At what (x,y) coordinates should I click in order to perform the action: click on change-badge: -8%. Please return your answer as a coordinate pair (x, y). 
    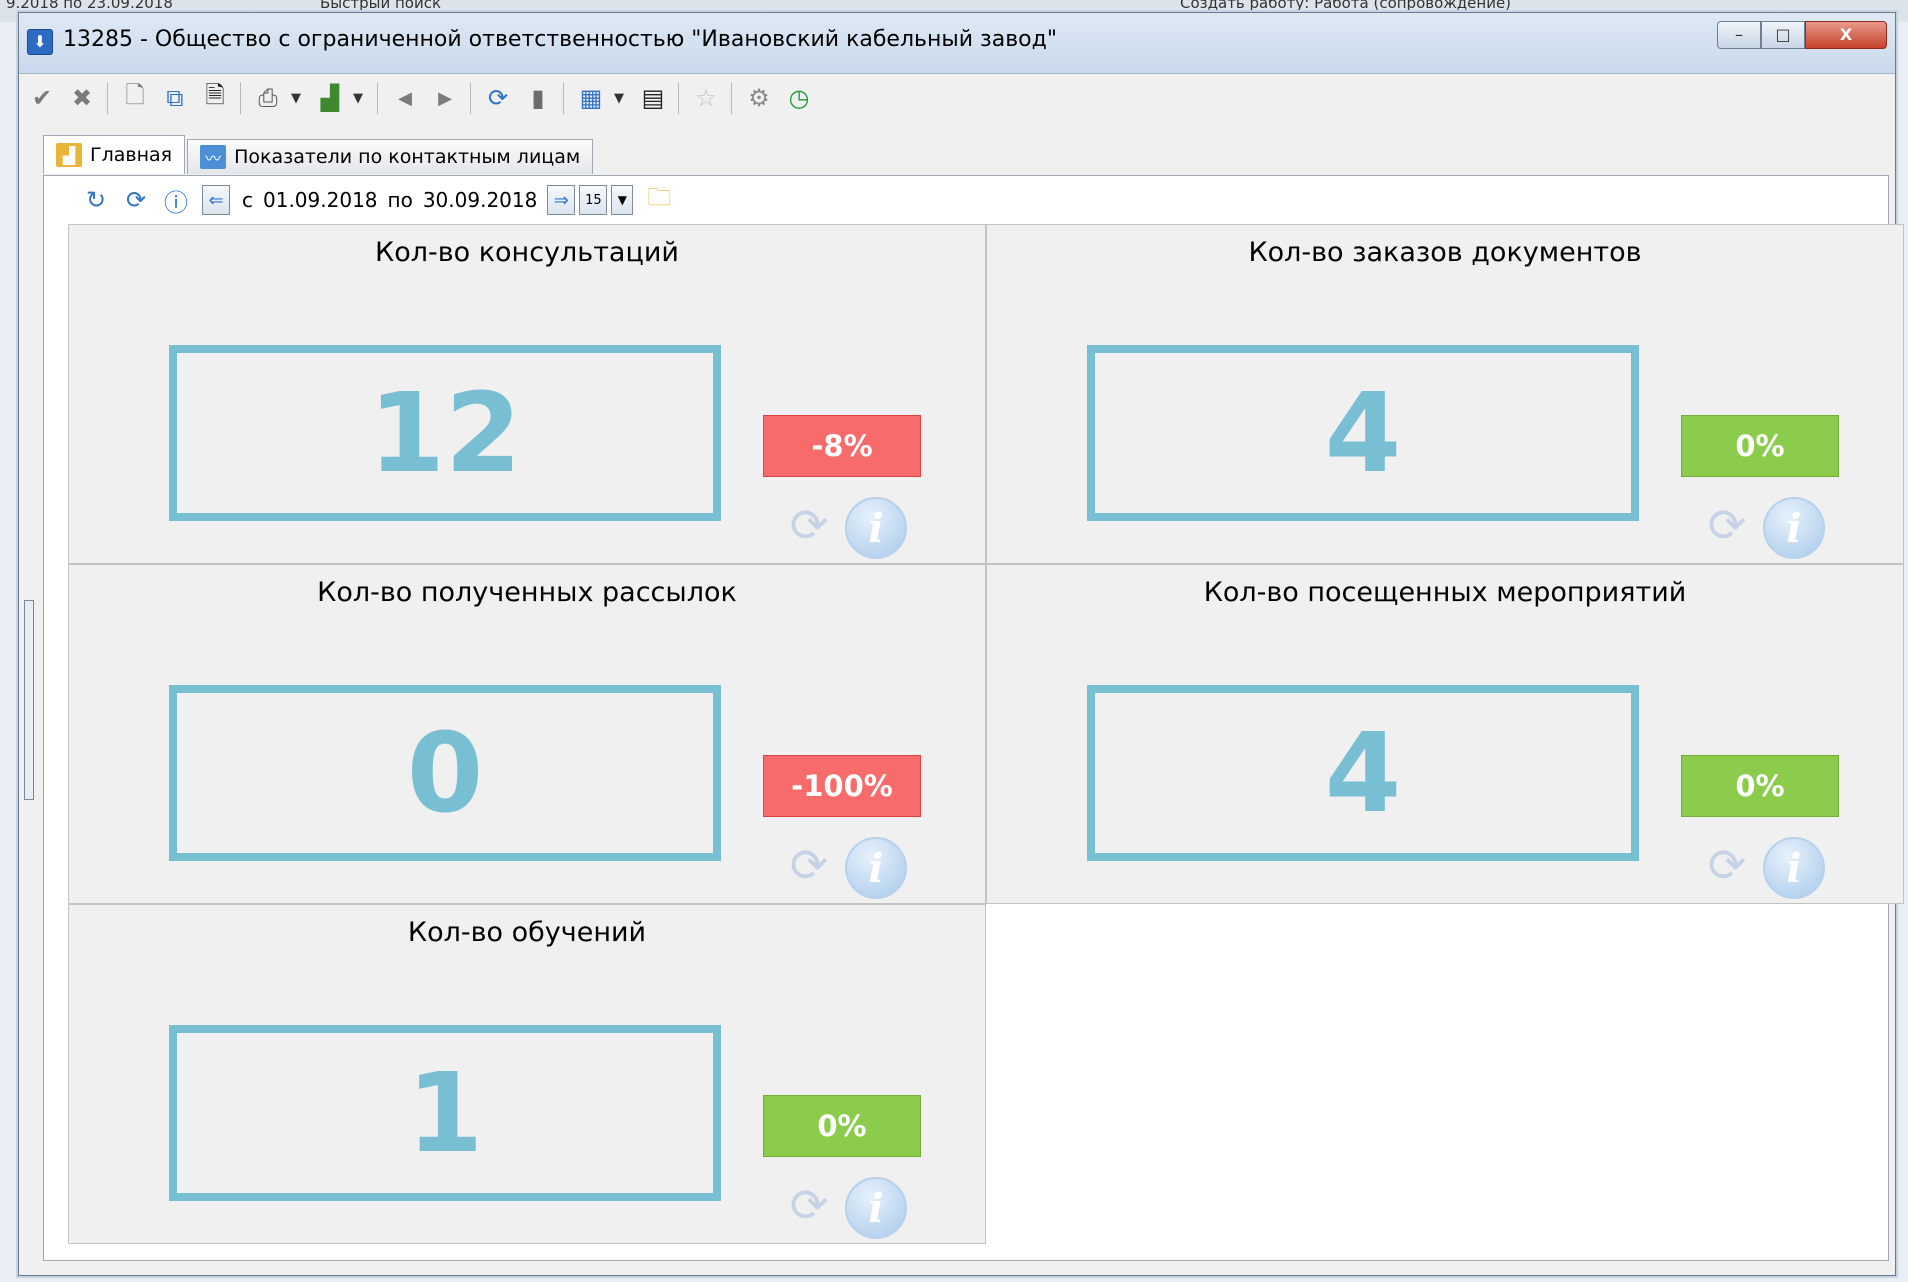
    Looking at the image, I should click on (842, 446).